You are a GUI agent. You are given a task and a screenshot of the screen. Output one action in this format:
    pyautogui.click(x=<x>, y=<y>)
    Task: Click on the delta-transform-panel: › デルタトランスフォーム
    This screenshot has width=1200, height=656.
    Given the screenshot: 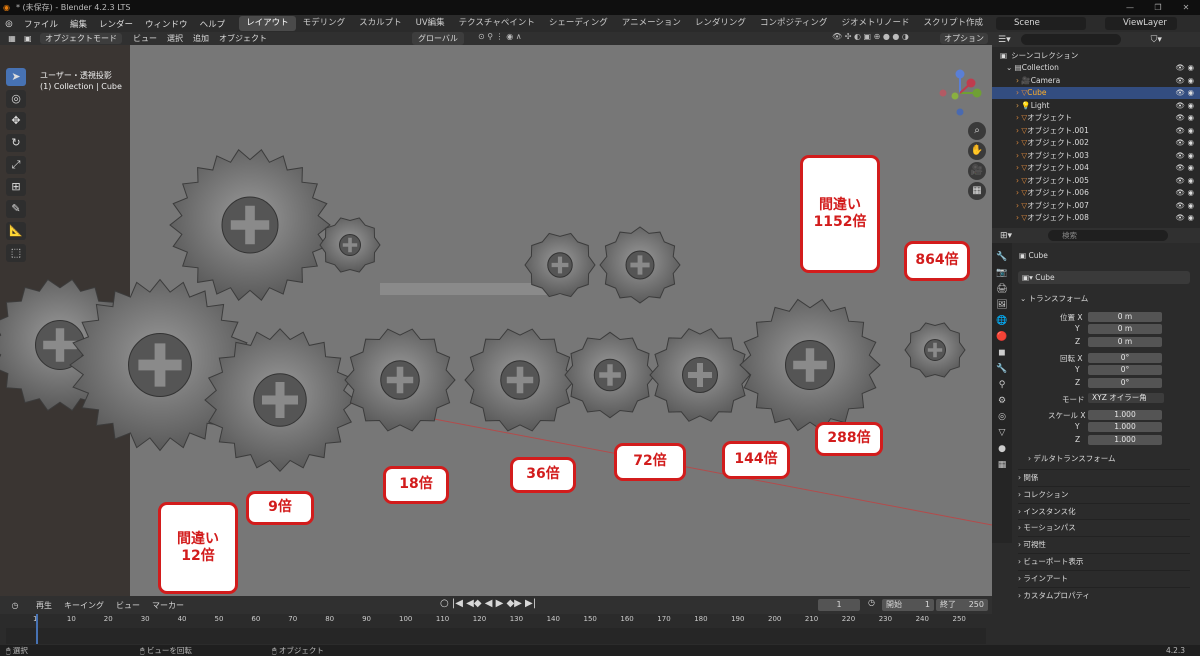 What is the action you would take?
    pyautogui.click(x=1072, y=458)
    